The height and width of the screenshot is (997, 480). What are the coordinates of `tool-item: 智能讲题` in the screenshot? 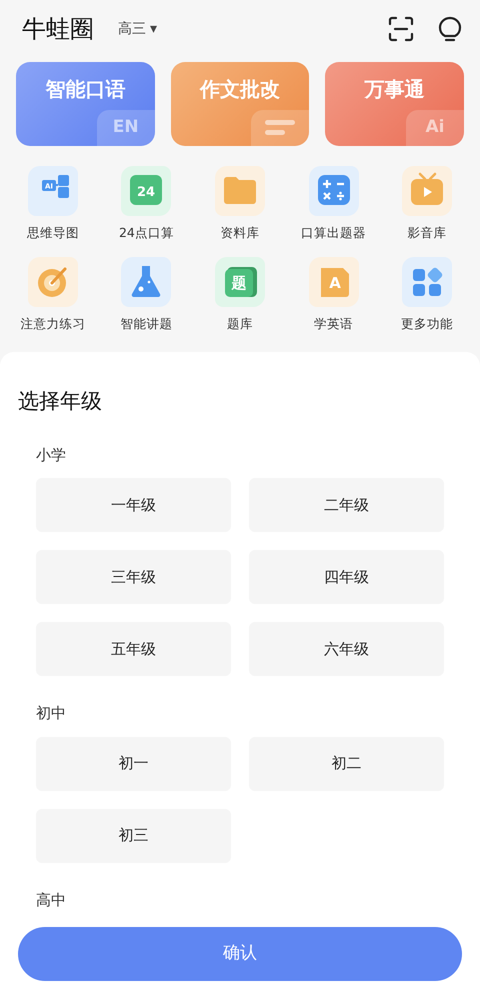 It's located at (147, 295).